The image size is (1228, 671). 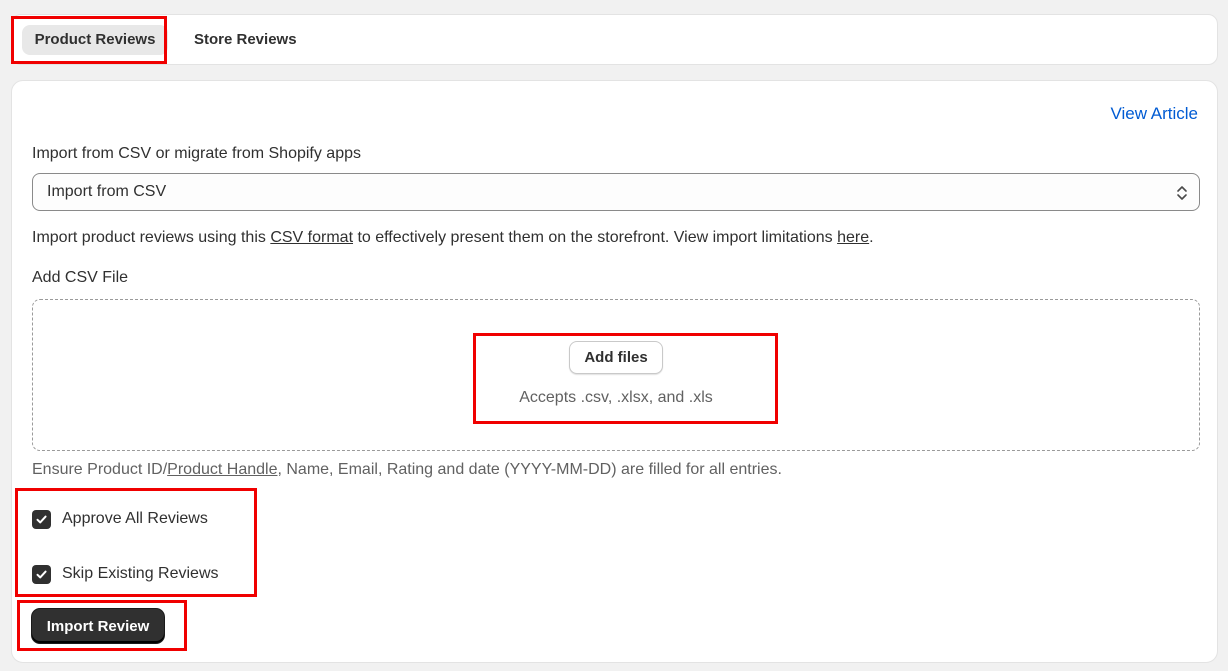 I want to click on approve-all-checkbox, so click(x=41, y=519).